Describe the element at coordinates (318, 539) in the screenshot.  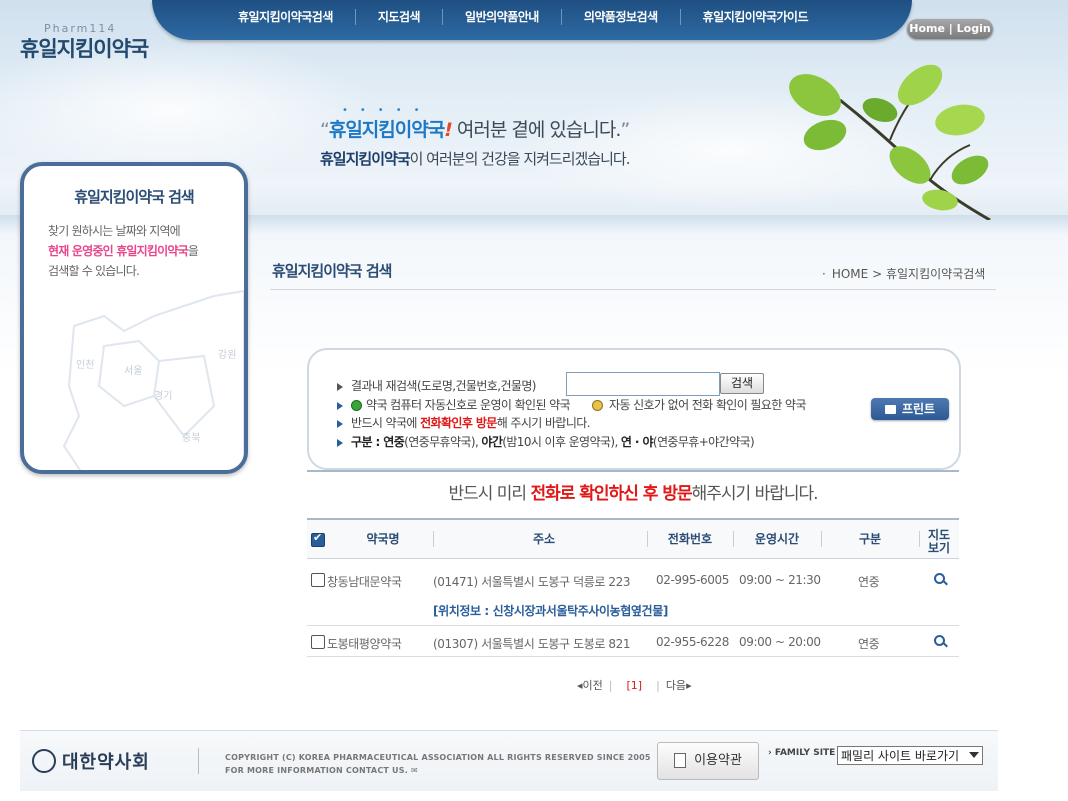
I see `select-all-checkbox` at that location.